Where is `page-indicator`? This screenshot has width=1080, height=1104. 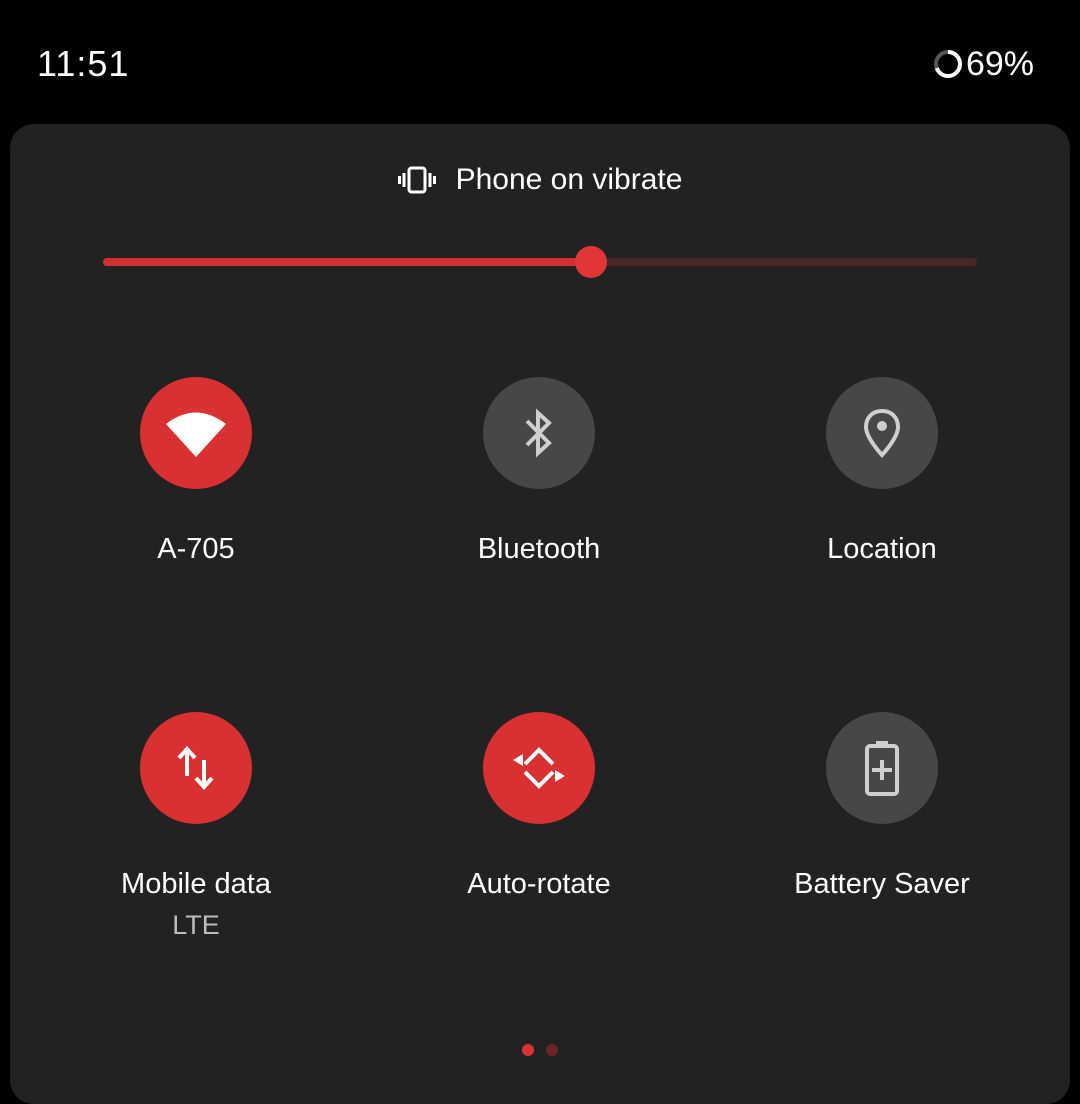 page-indicator is located at coordinates (540, 1050).